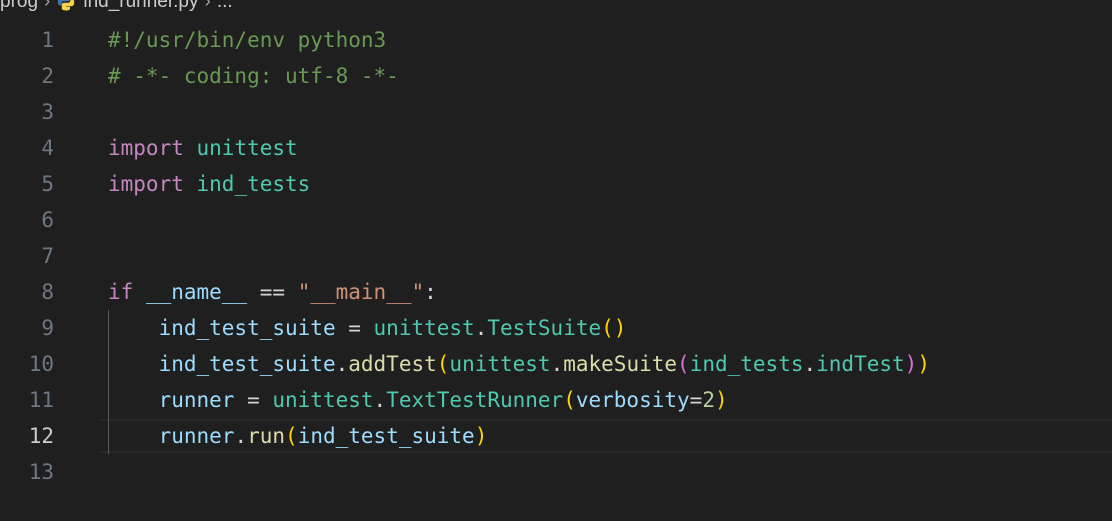 This screenshot has width=1112, height=521. I want to click on code-text: runner.run(ind_test_suite), so click(298, 436).